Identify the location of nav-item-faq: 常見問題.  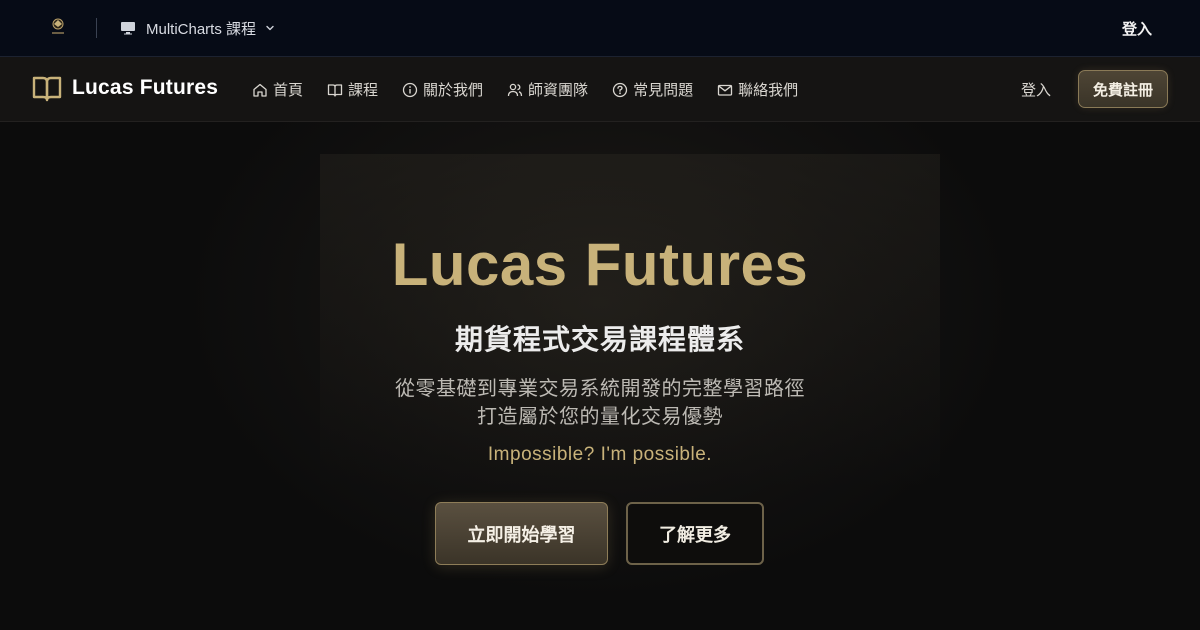
(652, 89).